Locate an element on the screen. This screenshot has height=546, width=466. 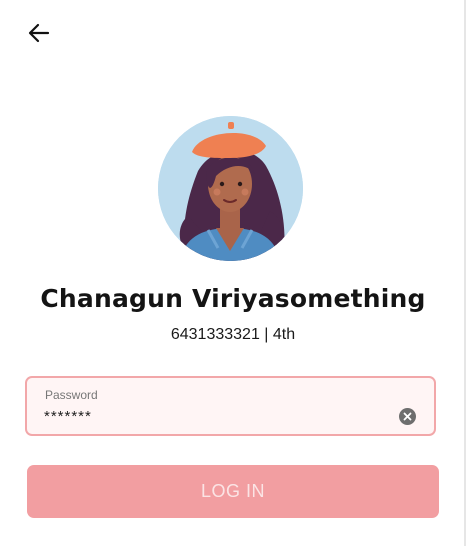
password-label: Password is located at coordinates (71, 395).